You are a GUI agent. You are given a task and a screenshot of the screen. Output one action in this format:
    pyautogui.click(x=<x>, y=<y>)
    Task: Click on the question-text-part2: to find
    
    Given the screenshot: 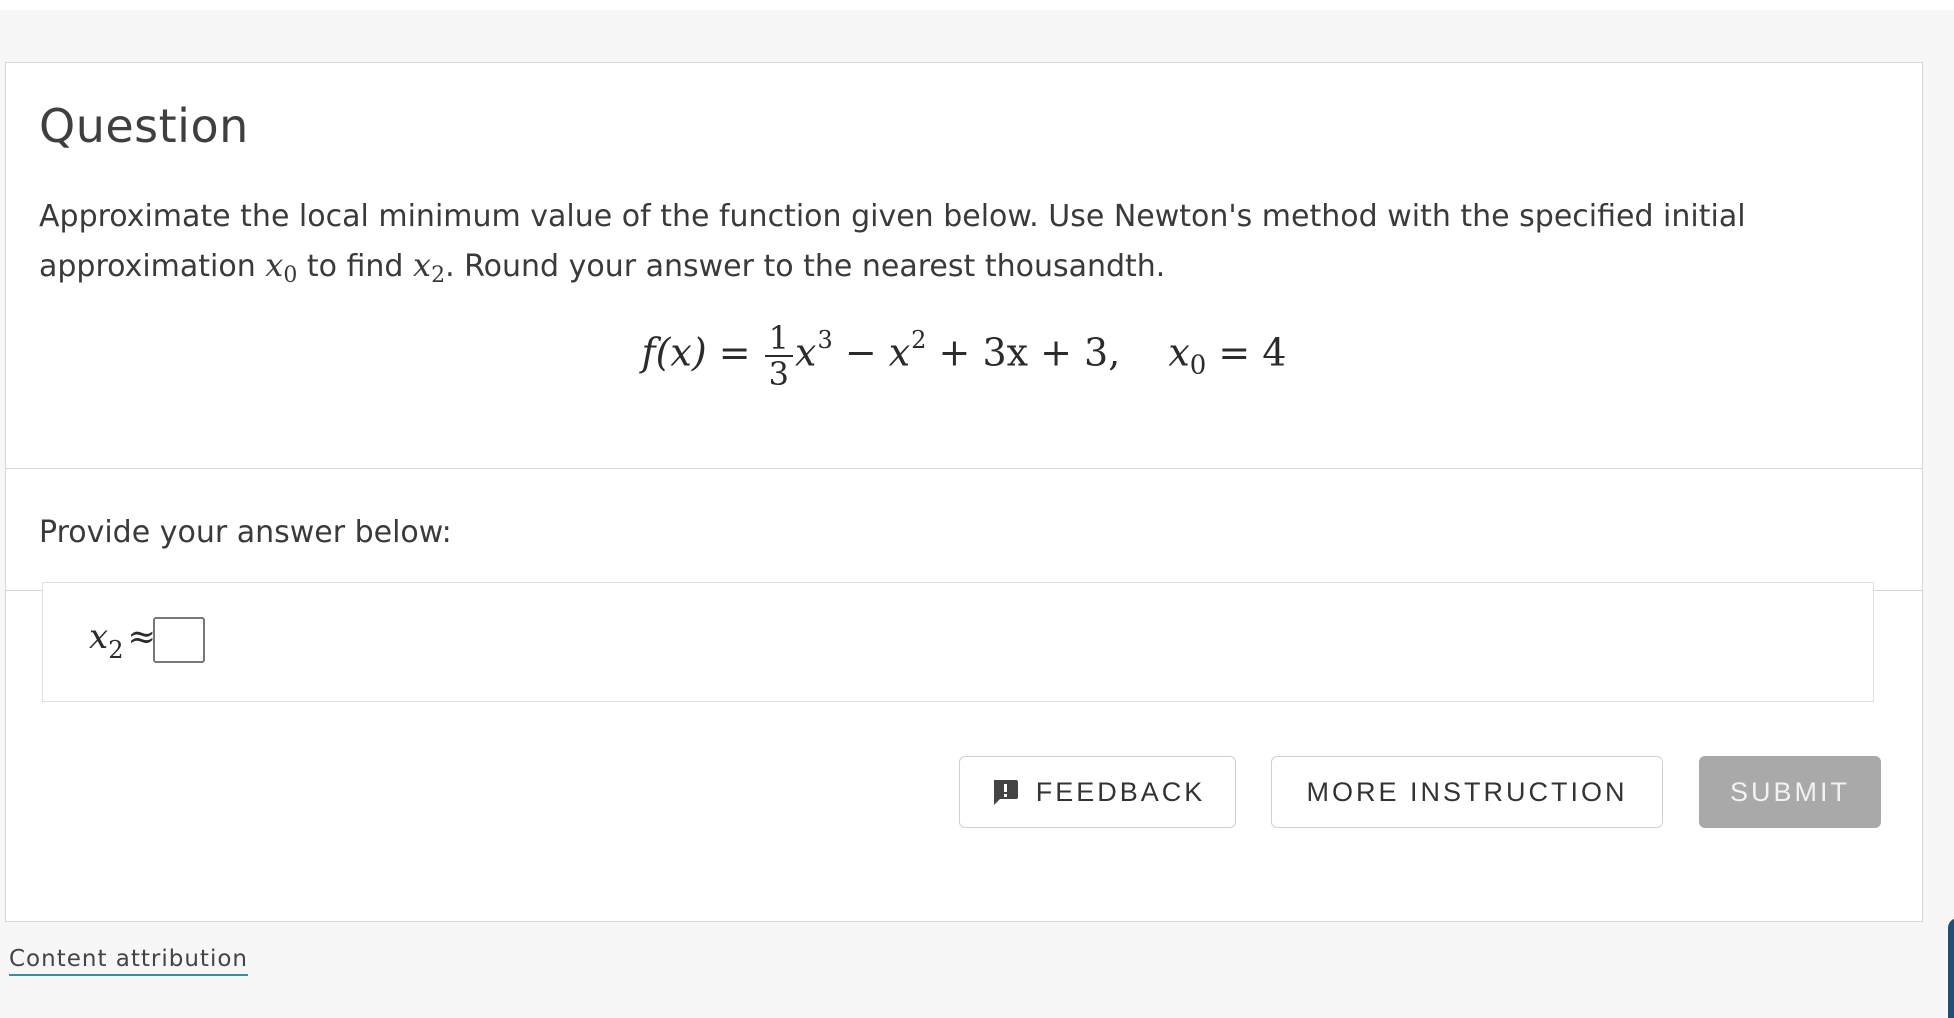 What is the action you would take?
    pyautogui.click(x=355, y=266)
    